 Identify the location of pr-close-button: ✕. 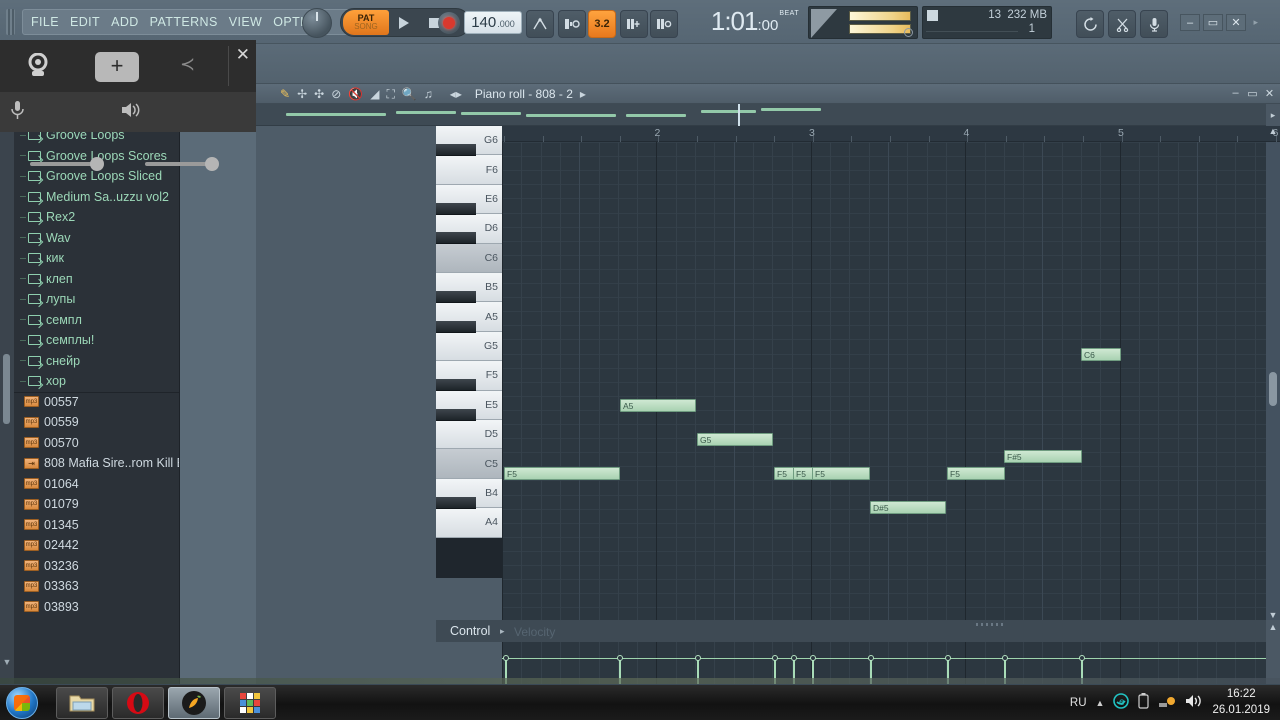
(1269, 93).